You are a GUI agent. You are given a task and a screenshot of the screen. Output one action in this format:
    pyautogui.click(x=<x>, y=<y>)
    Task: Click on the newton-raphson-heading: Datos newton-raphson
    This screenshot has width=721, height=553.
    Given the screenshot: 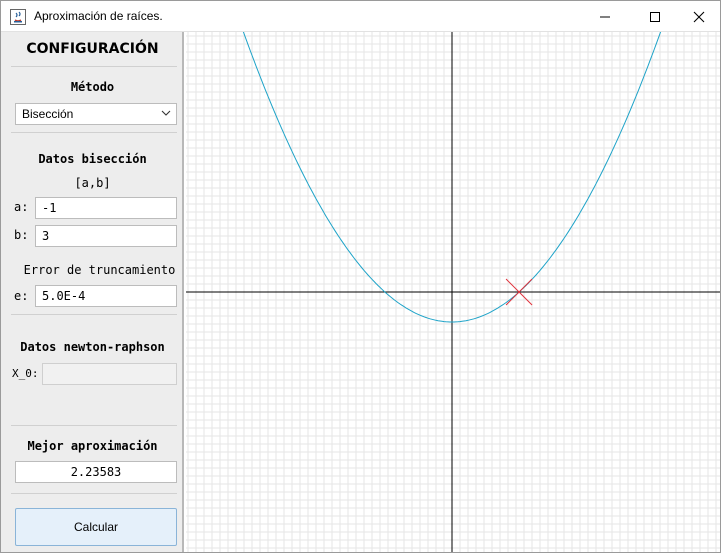 What is the action you would take?
    pyautogui.click(x=92, y=347)
    